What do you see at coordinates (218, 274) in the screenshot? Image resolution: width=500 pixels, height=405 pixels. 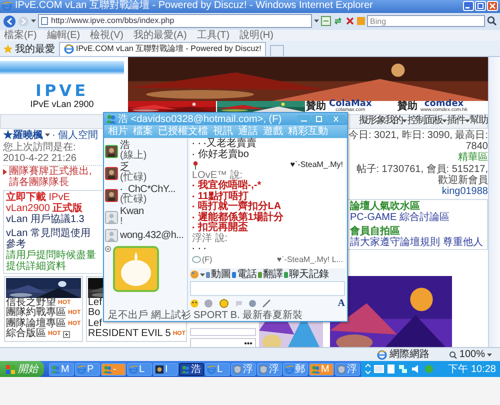 I see `toolbar-button: 動圖` at bounding box center [218, 274].